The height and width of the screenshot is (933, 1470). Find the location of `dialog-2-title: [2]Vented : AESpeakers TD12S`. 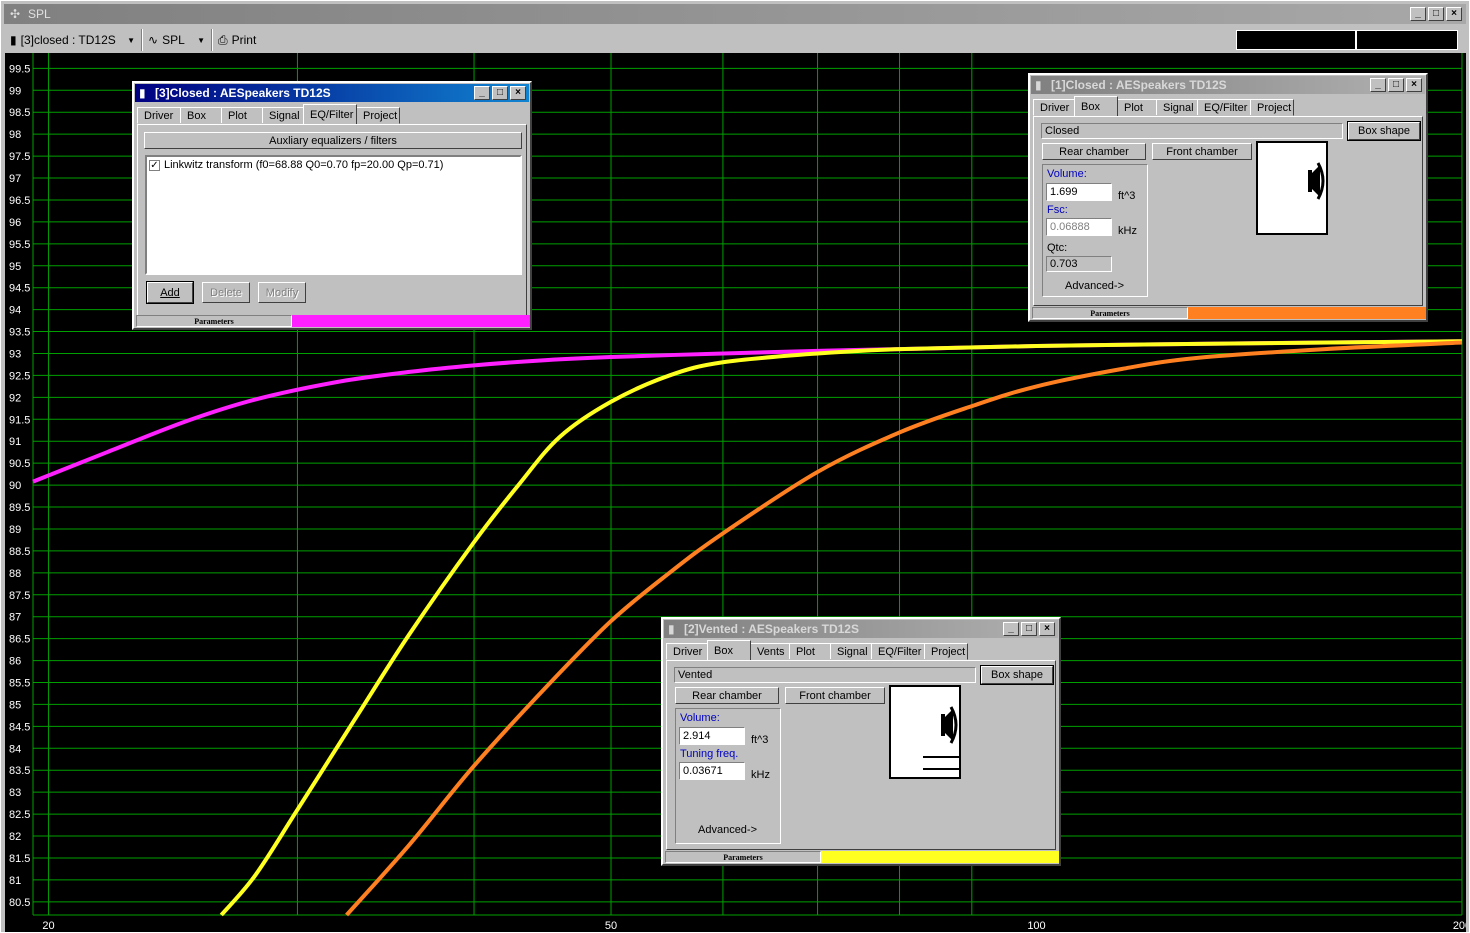

dialog-2-title: [2]Vented : AESpeakers TD12S is located at coordinates (771, 629).